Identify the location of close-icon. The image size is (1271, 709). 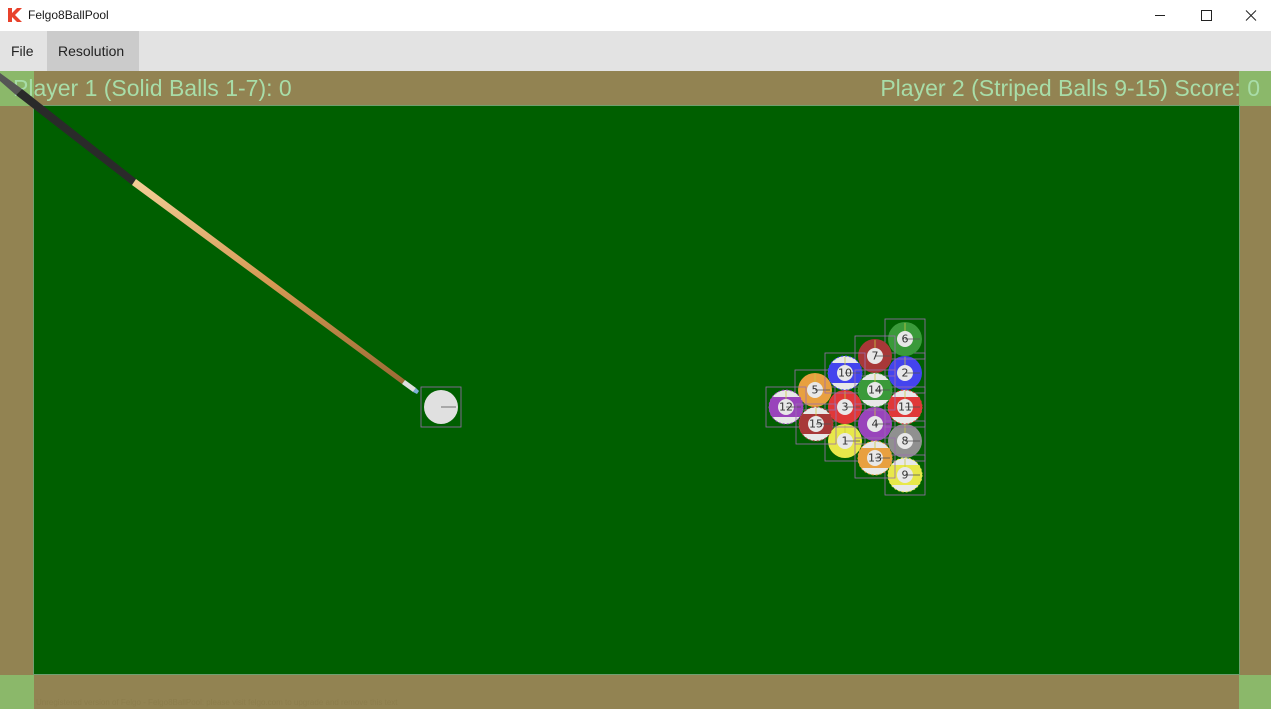
(1251, 15).